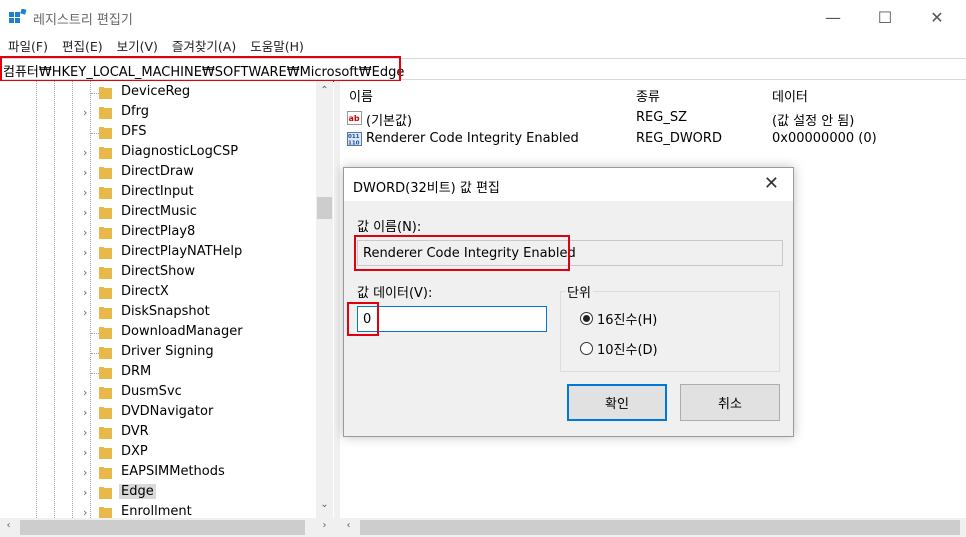 Image resolution: width=966 pixels, height=537 pixels. What do you see at coordinates (134, 451) in the screenshot?
I see `tree-item-label: DXP` at bounding box center [134, 451].